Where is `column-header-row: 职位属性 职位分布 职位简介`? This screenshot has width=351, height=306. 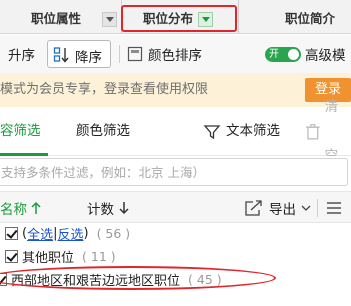
column-header-row: 职位属性 职位分布 职位简介 is located at coordinates (175, 17).